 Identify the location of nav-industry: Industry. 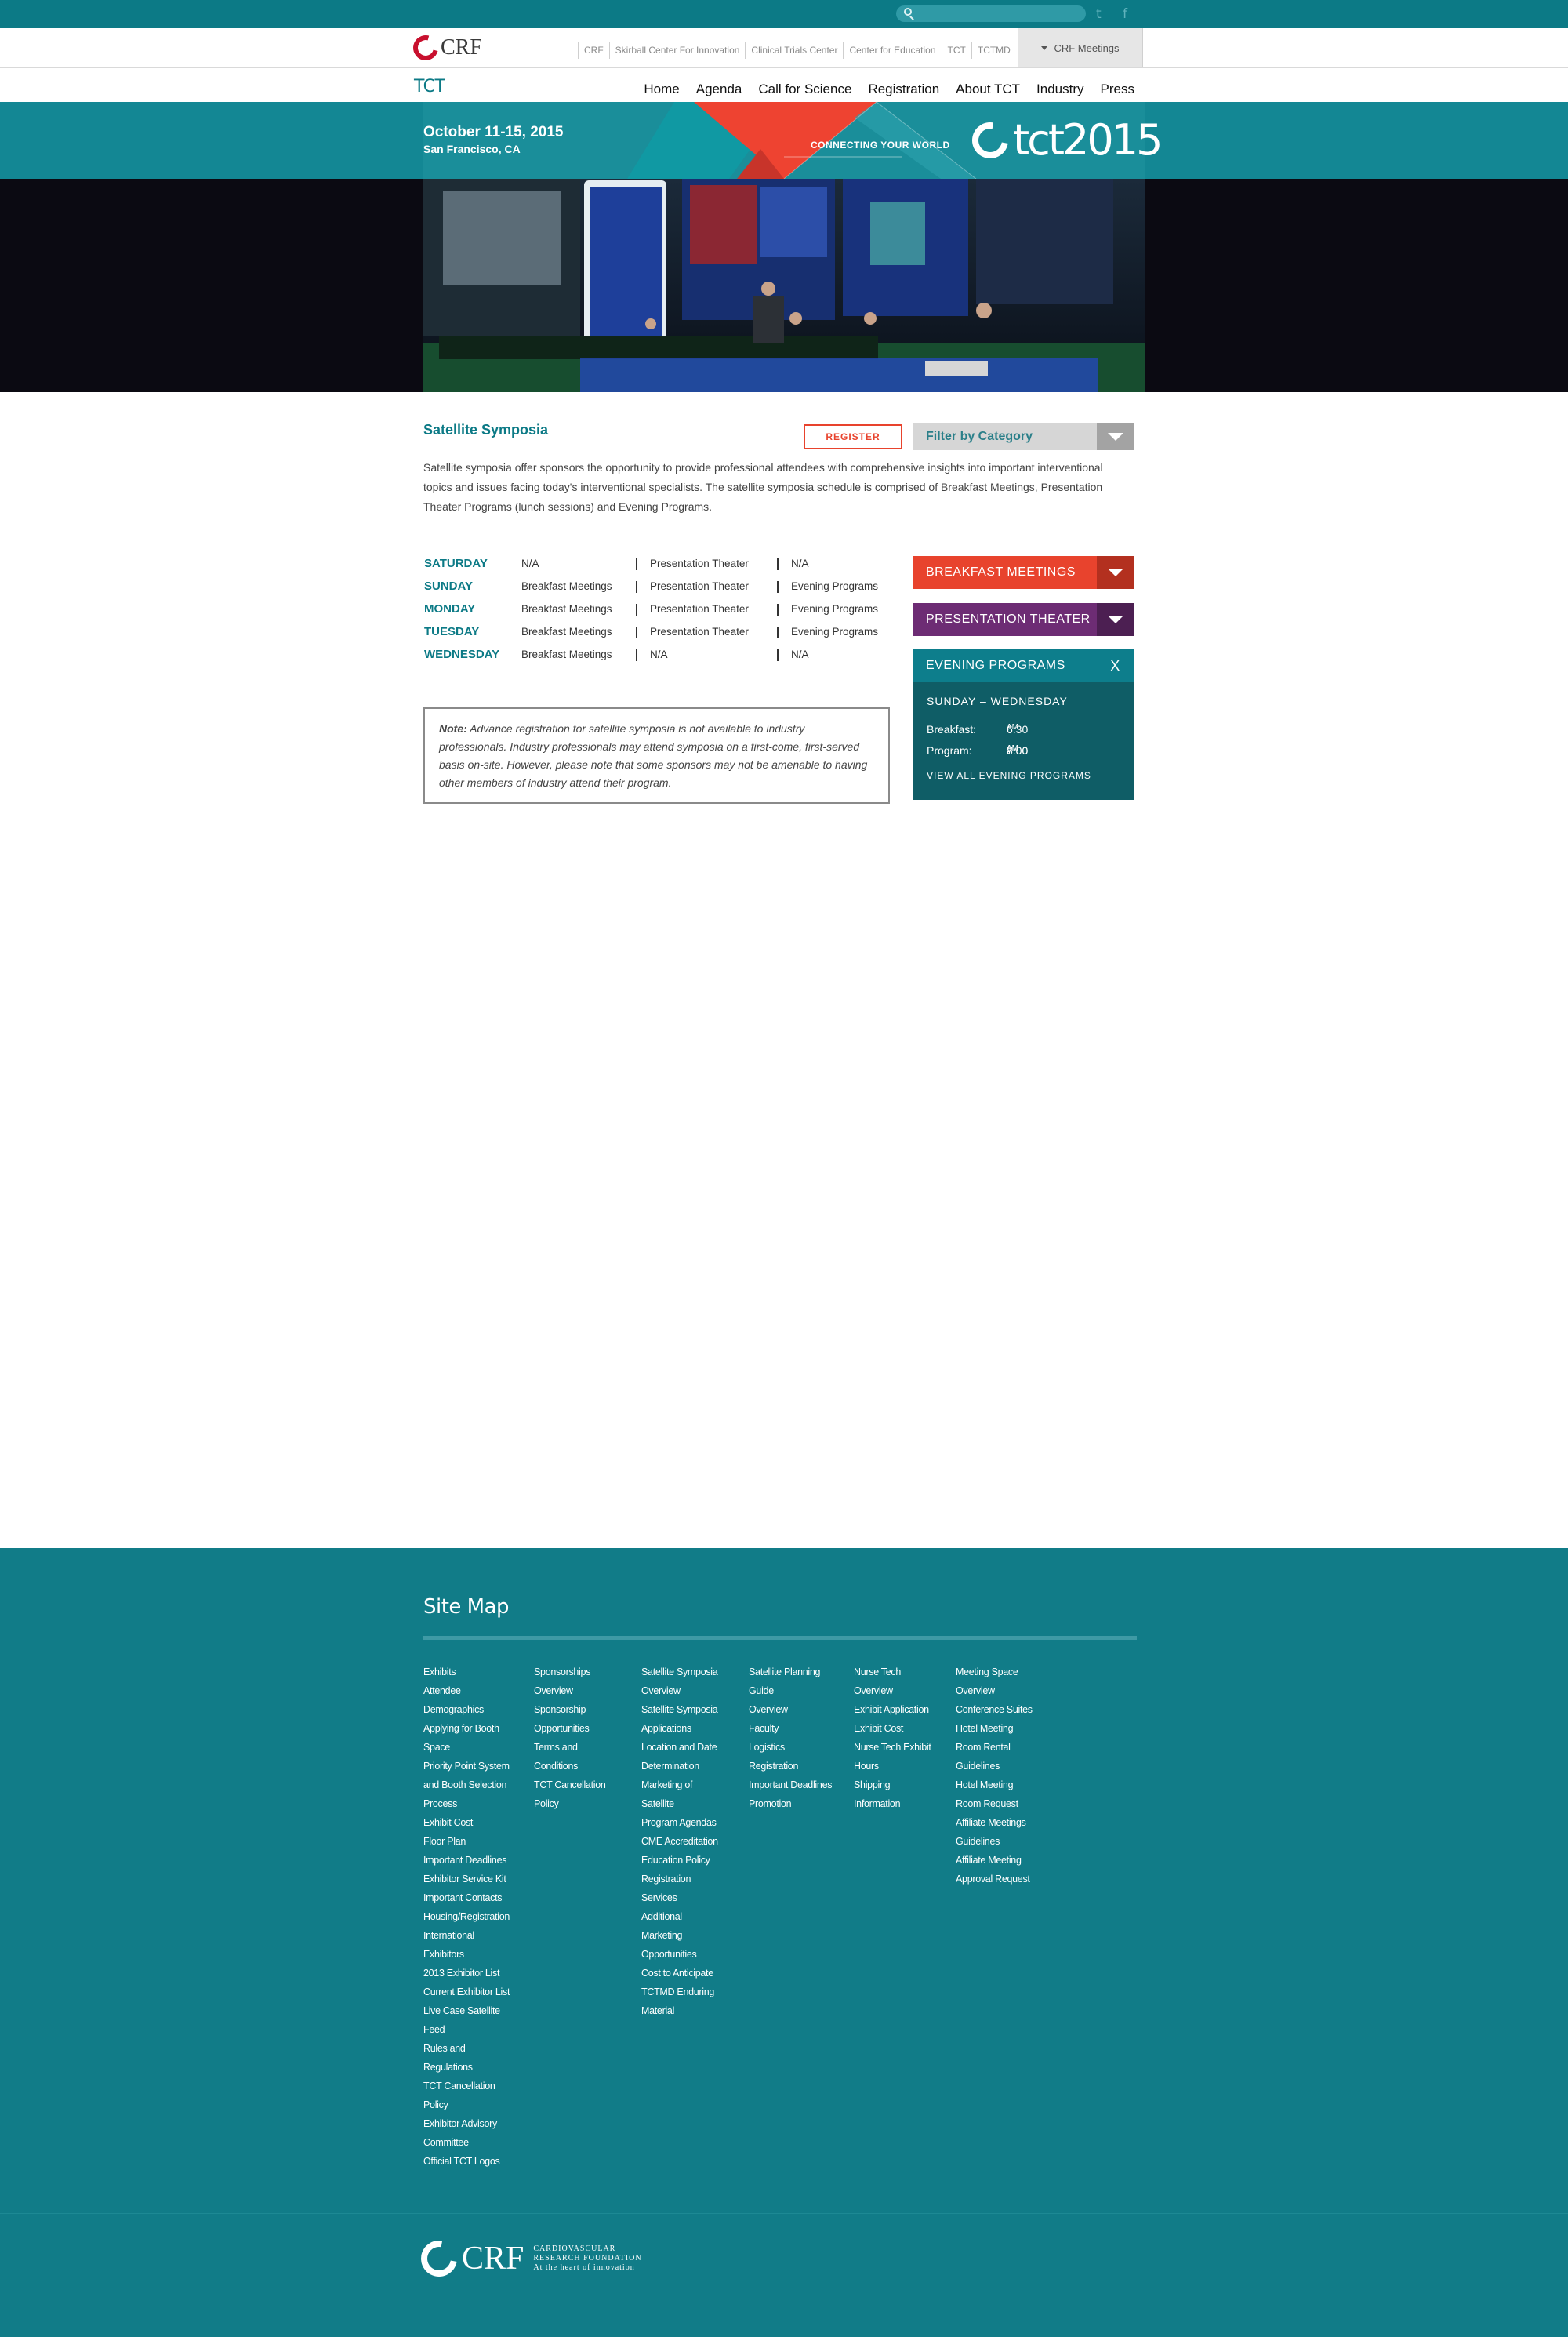
(1059, 90).